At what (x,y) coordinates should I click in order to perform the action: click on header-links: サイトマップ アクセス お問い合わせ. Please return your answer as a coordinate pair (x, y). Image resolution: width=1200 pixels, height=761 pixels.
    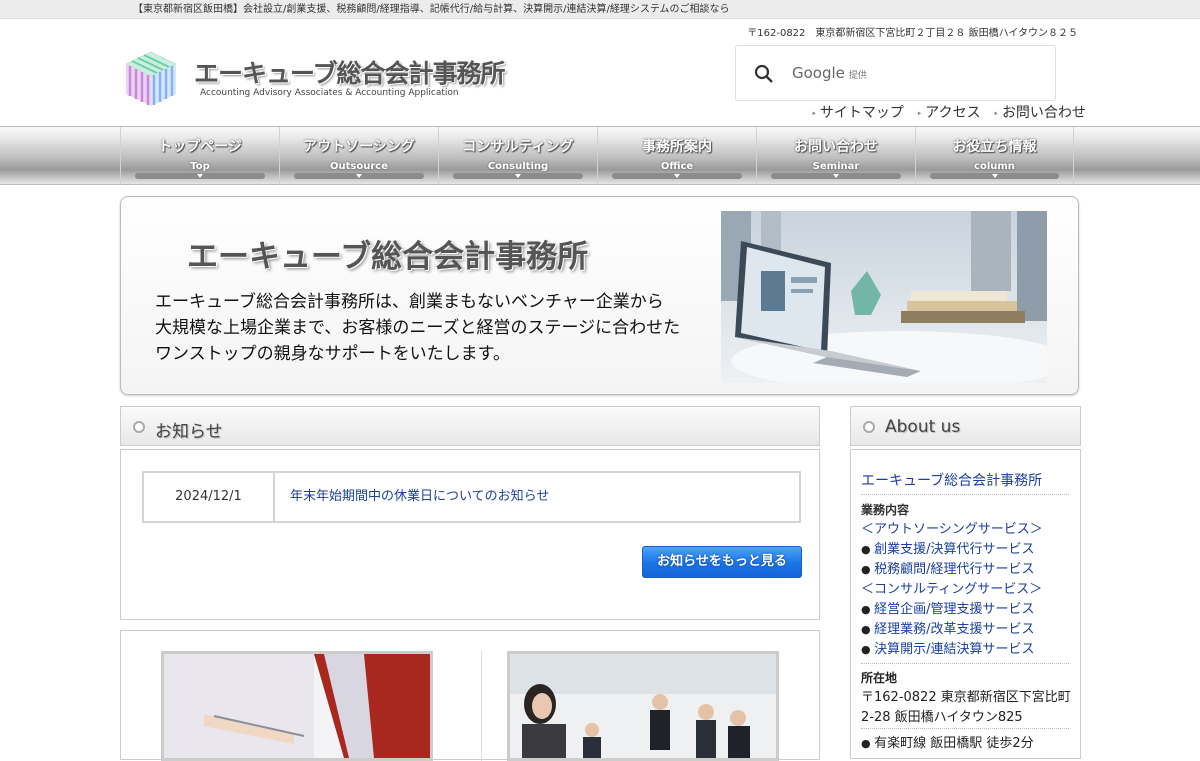
    Looking at the image, I should click on (952, 112).